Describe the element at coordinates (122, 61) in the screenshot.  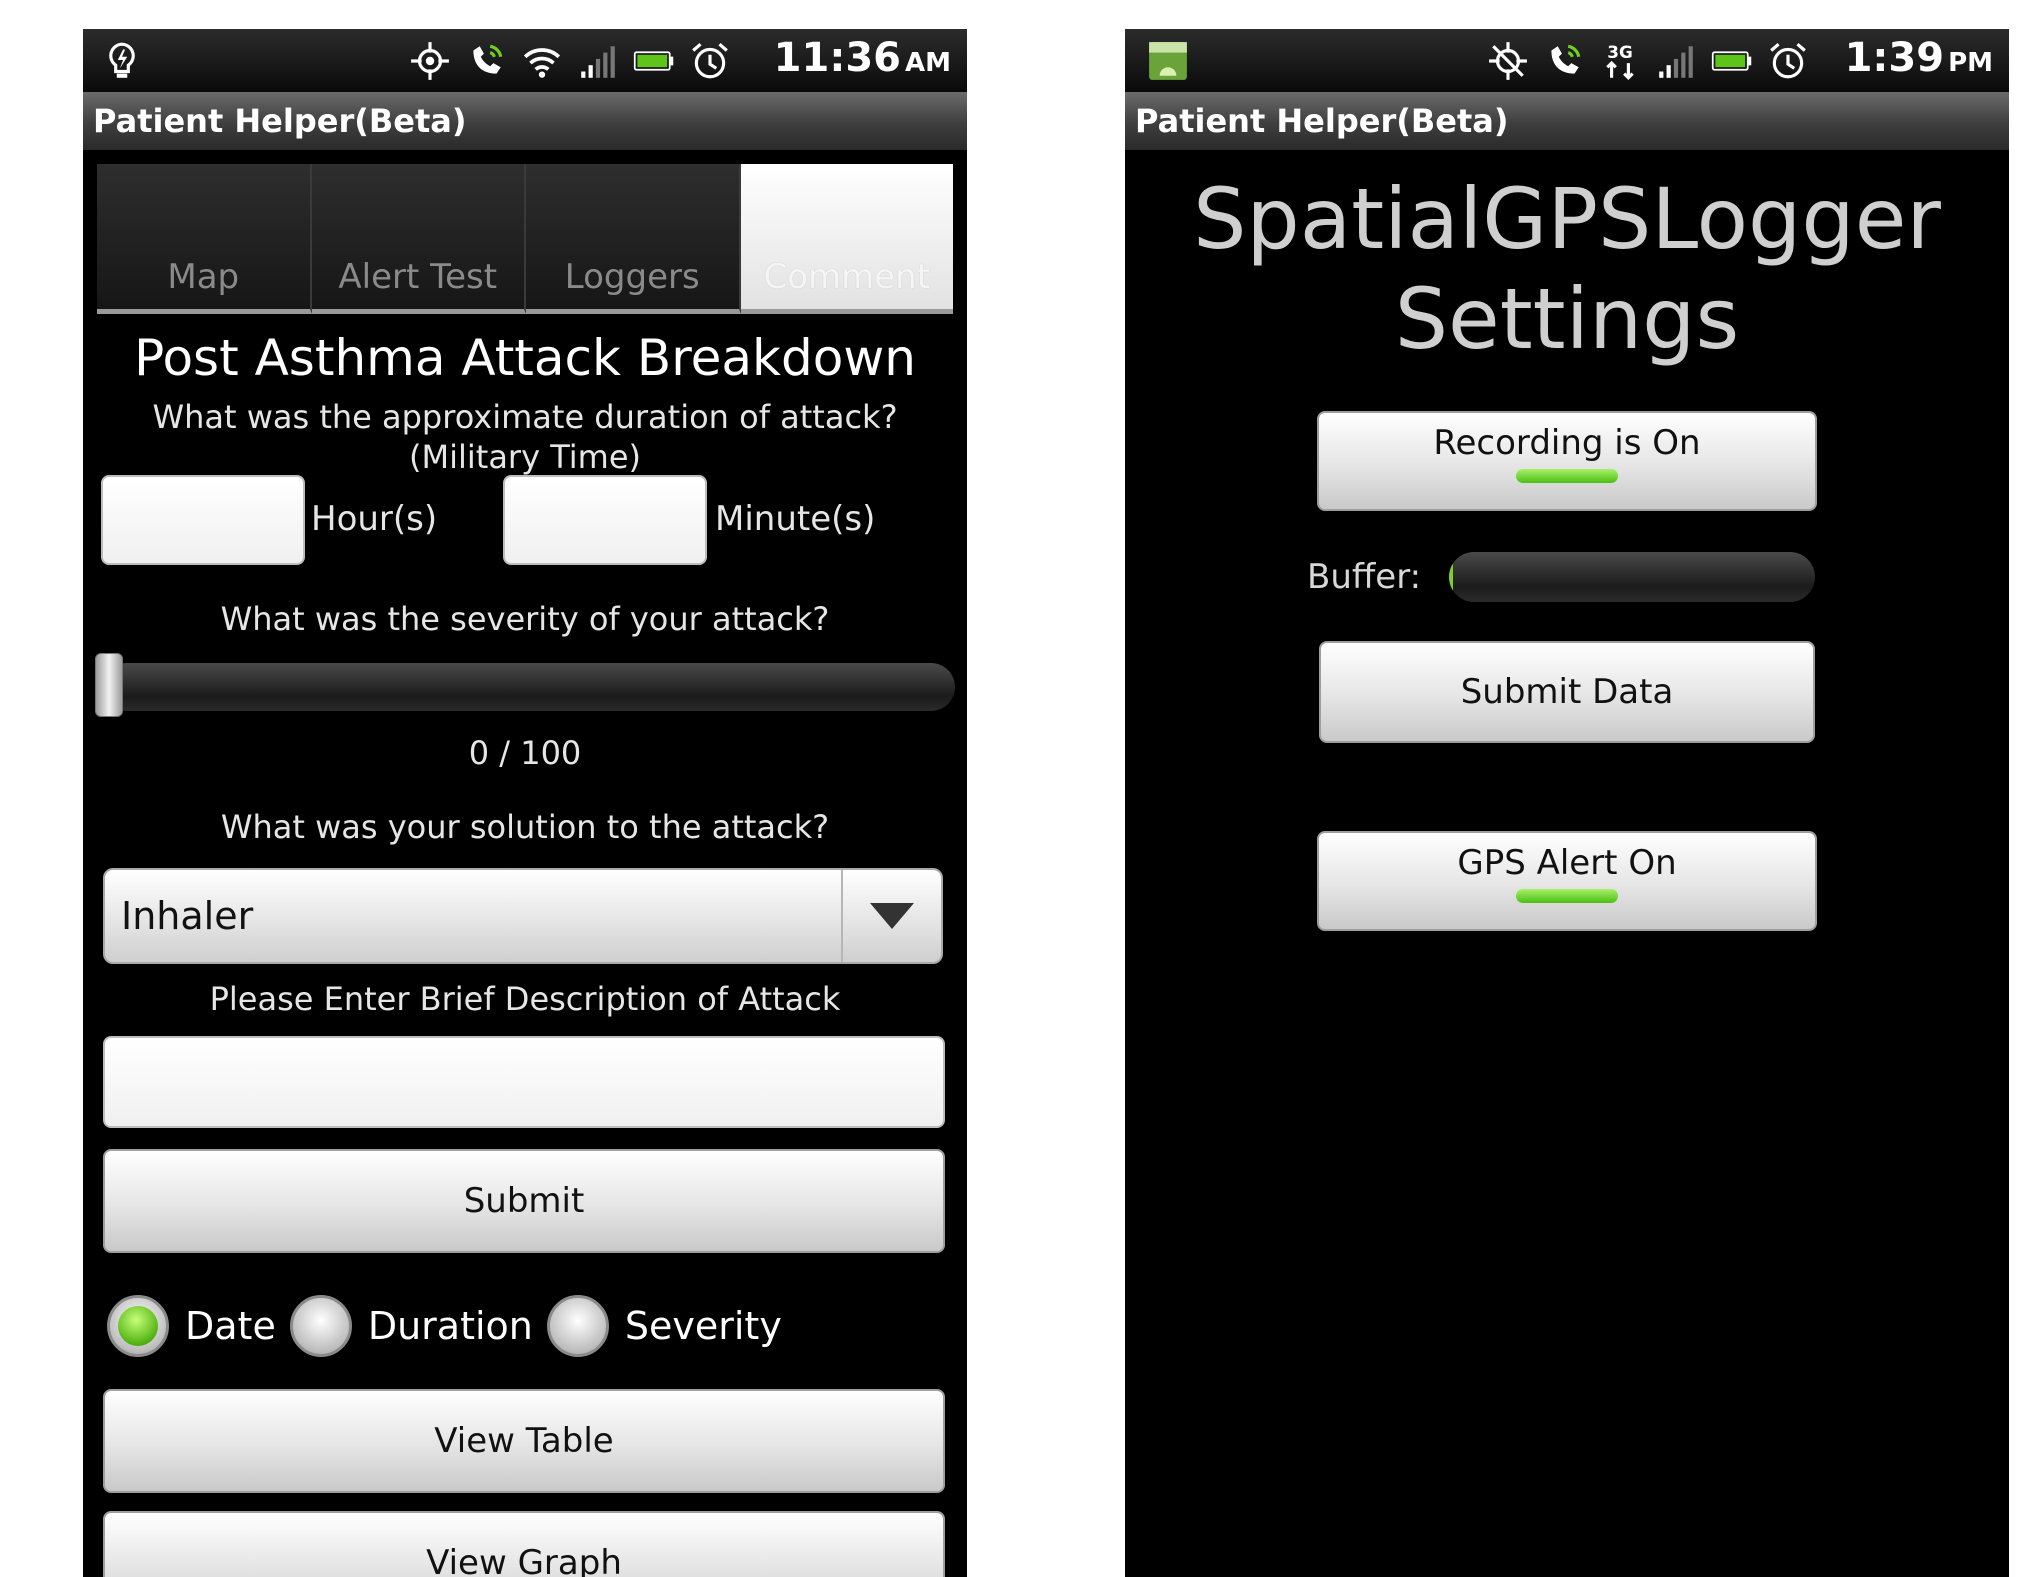
I see `lightbulb-icon` at that location.